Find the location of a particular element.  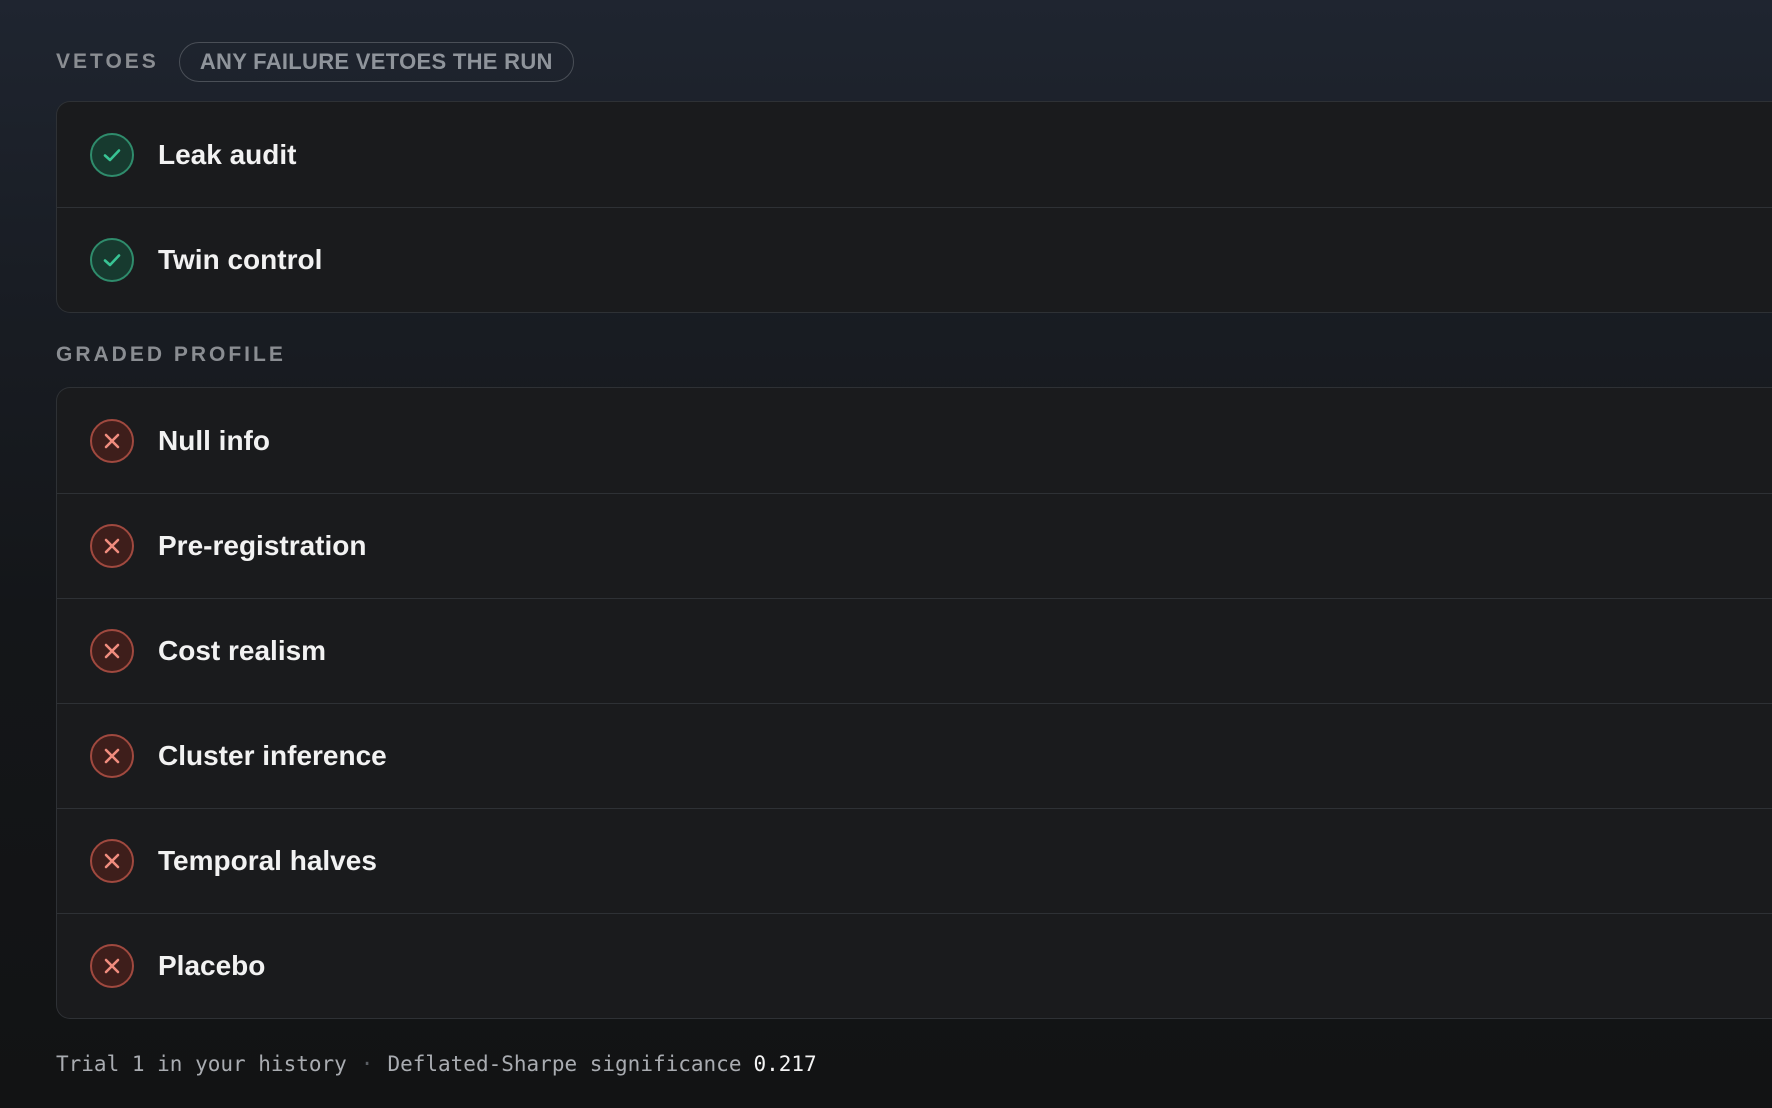

vetoes-section-label: VETOES is located at coordinates (107, 61).